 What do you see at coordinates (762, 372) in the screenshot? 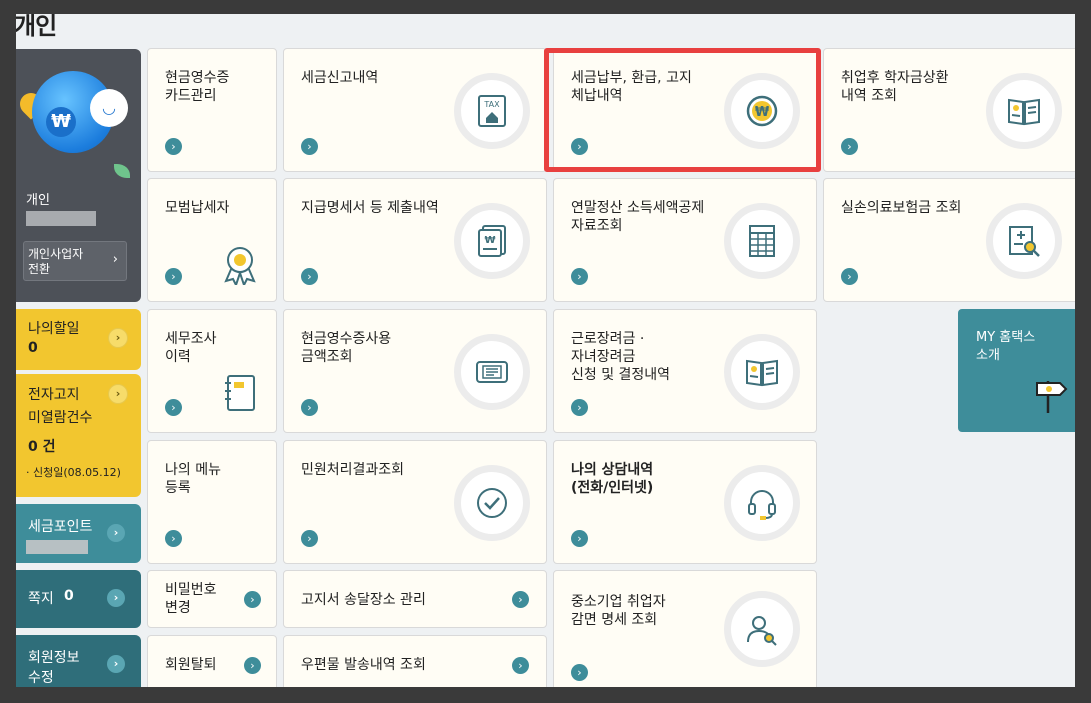
I see `open-book-icon` at bounding box center [762, 372].